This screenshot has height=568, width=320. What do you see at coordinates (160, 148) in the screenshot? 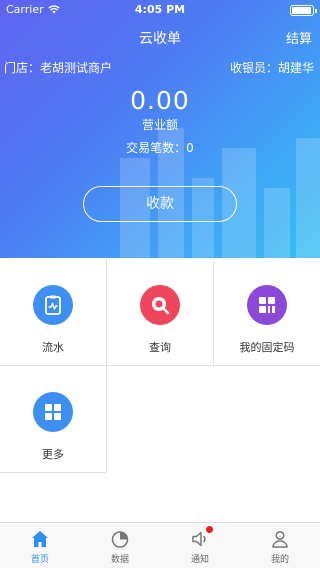
I see `transaction-count: 交易笔数：0` at bounding box center [160, 148].